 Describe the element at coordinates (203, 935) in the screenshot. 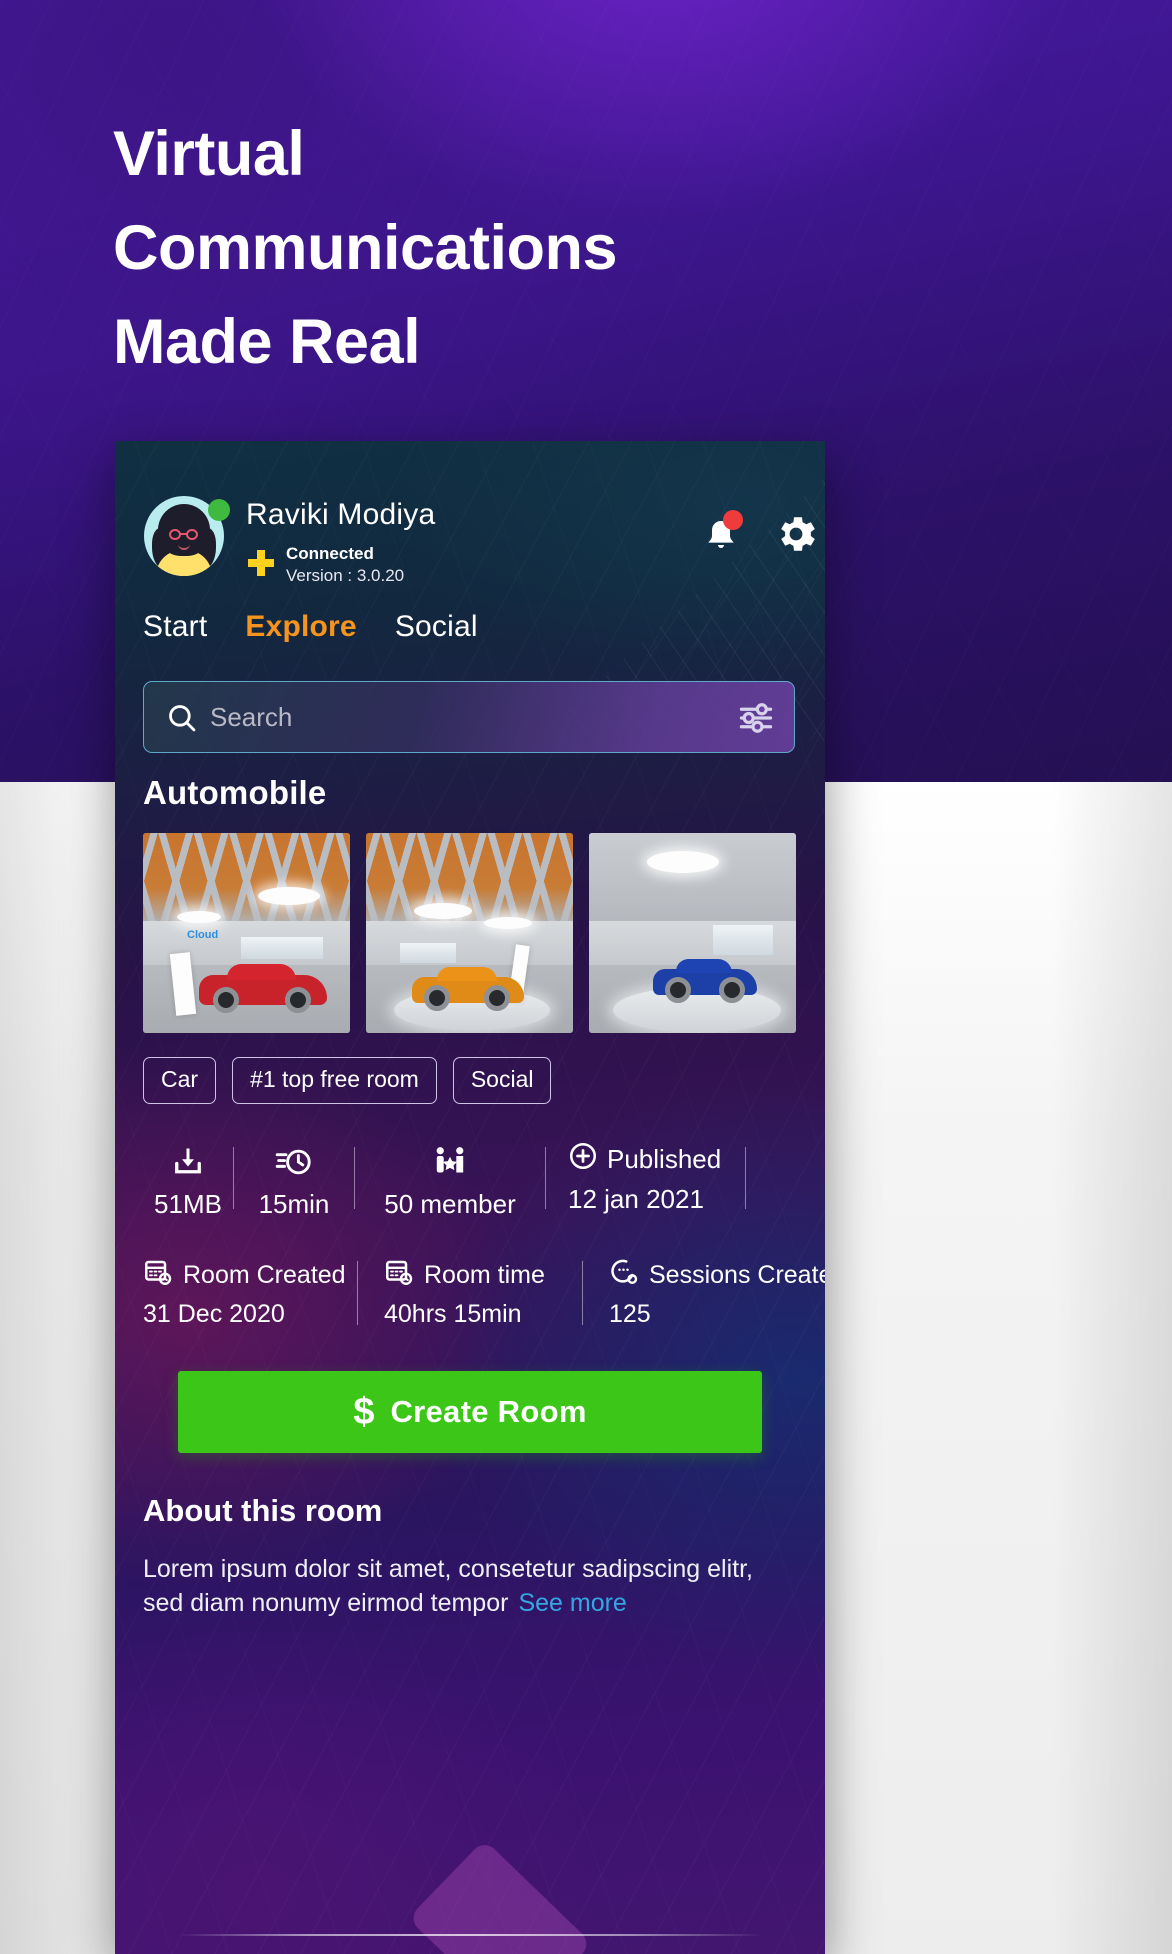

I see `cloud-logo: Cloud` at that location.